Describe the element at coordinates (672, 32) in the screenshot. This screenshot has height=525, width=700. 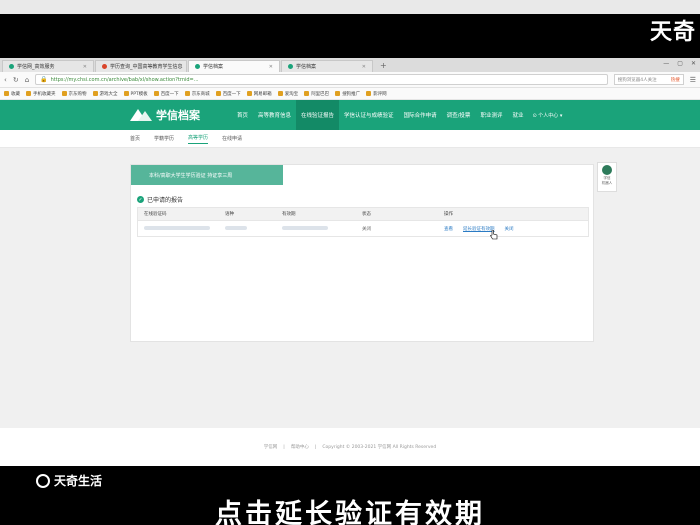
I see `watermark-top: 天奇` at that location.